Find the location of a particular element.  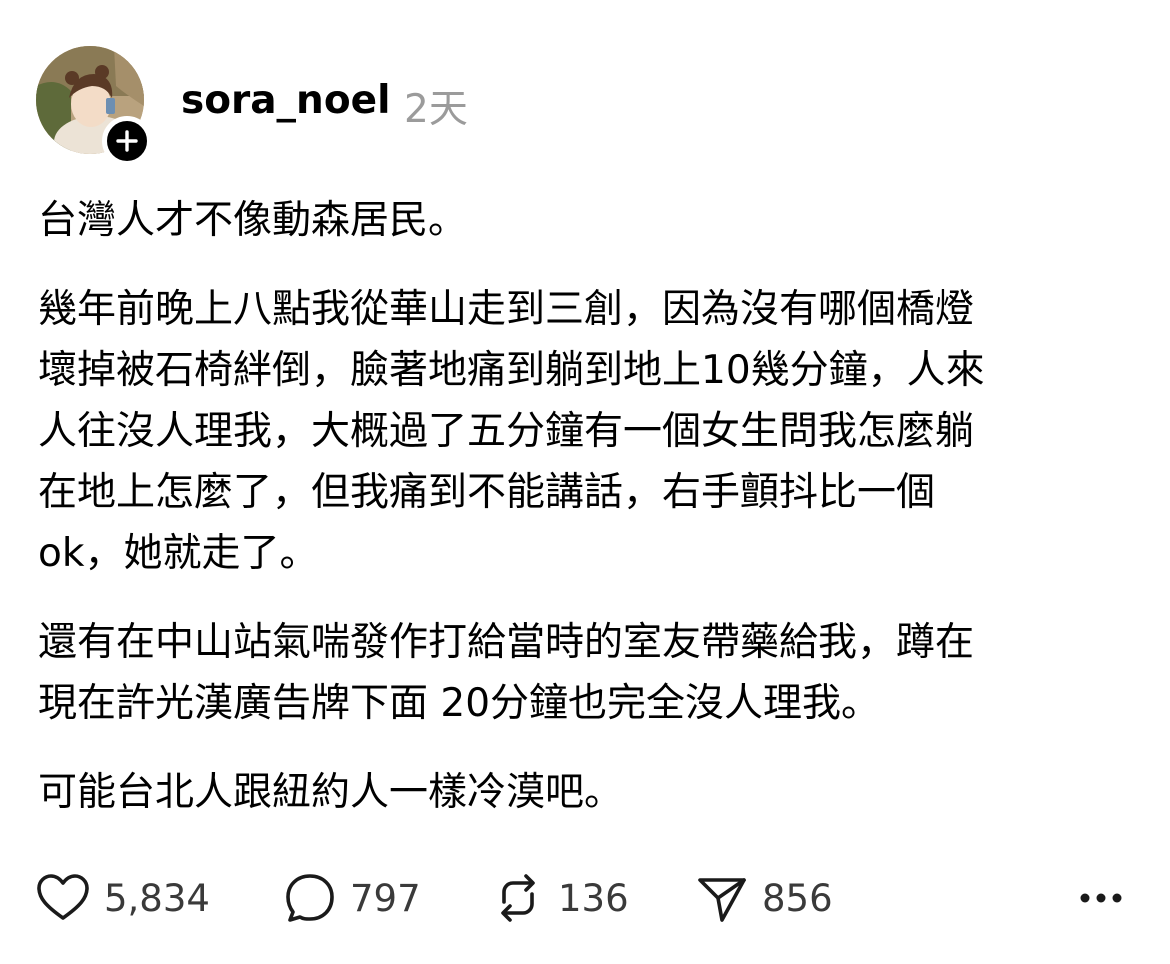

post-timestamp: 2天 is located at coordinates (436, 109).